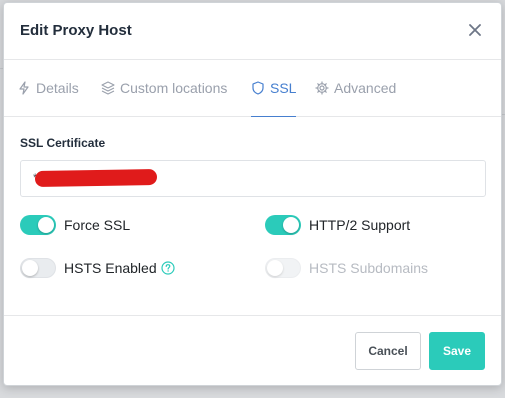 The width and height of the screenshot is (505, 398). Describe the element at coordinates (38, 268) in the screenshot. I see `hsts-switch` at that location.